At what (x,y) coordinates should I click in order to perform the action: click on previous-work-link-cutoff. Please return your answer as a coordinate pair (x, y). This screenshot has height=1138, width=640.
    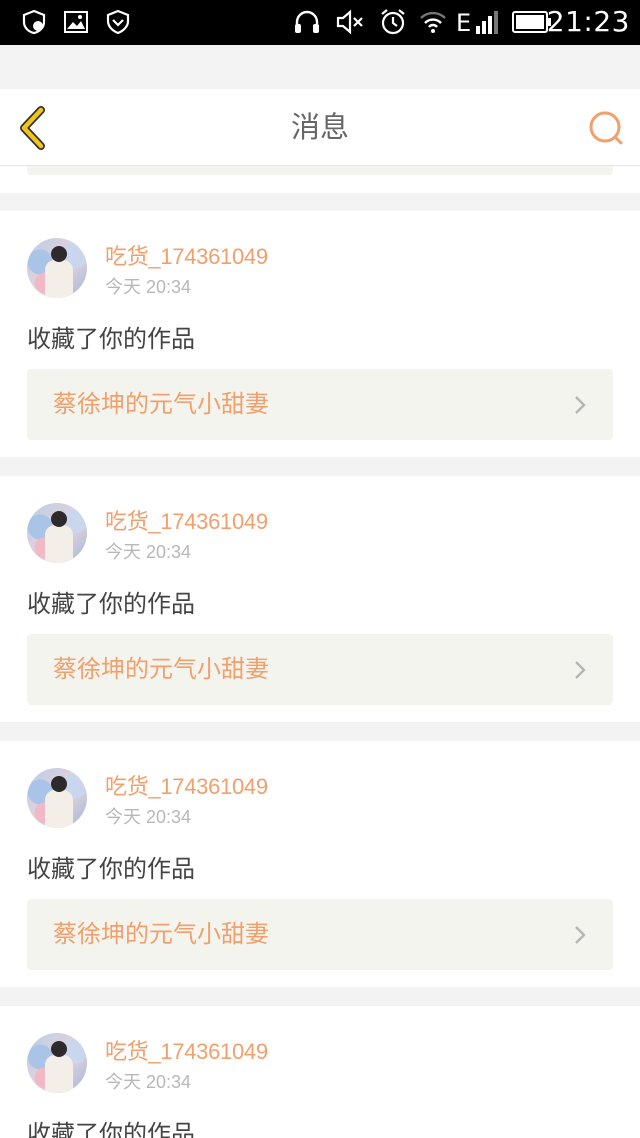
    Looking at the image, I should click on (320, 170).